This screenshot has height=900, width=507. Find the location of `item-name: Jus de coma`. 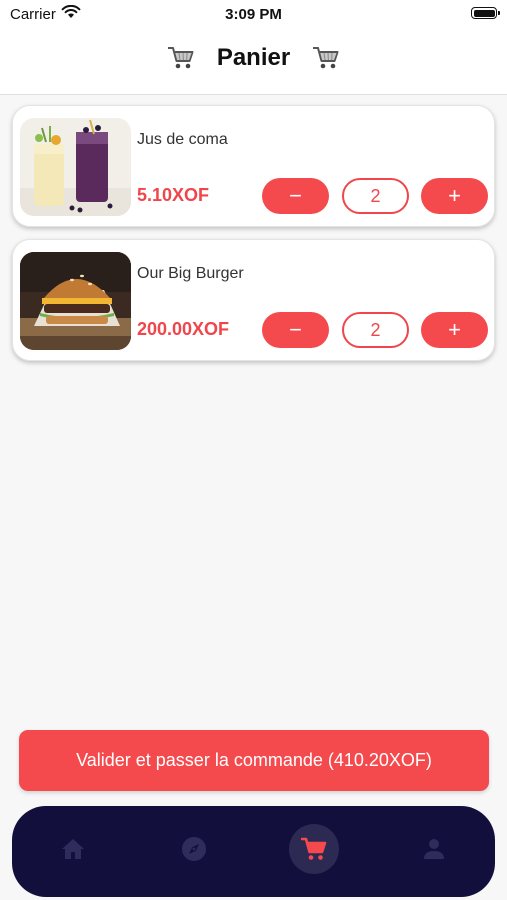

item-name: Jus de coma is located at coordinates (182, 139).